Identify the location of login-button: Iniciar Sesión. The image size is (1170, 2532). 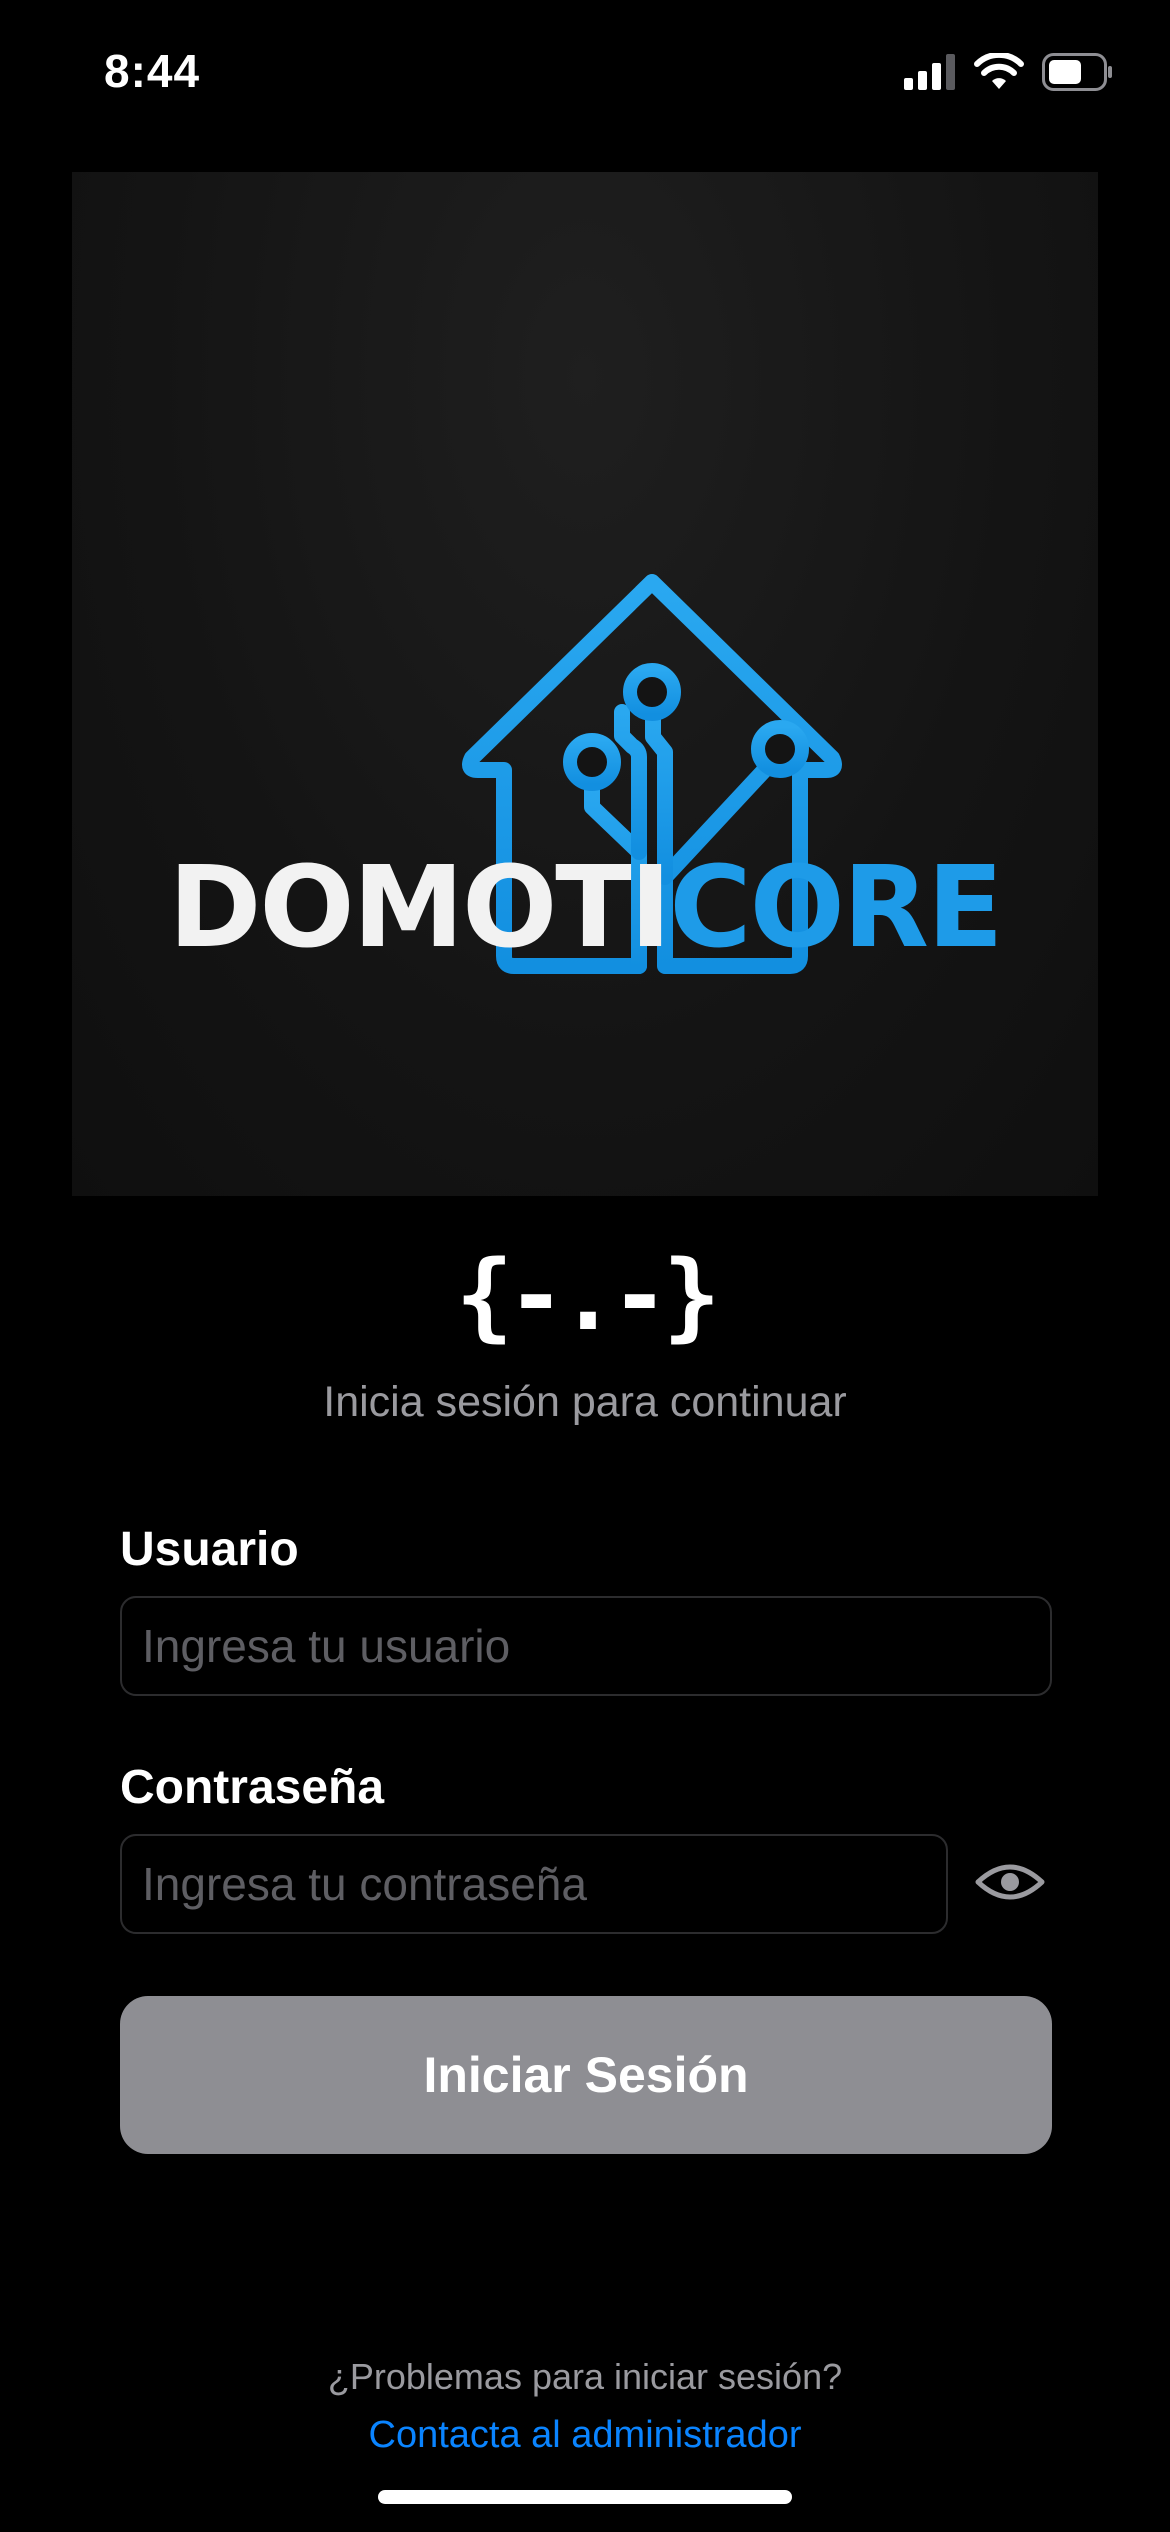
(586, 2075).